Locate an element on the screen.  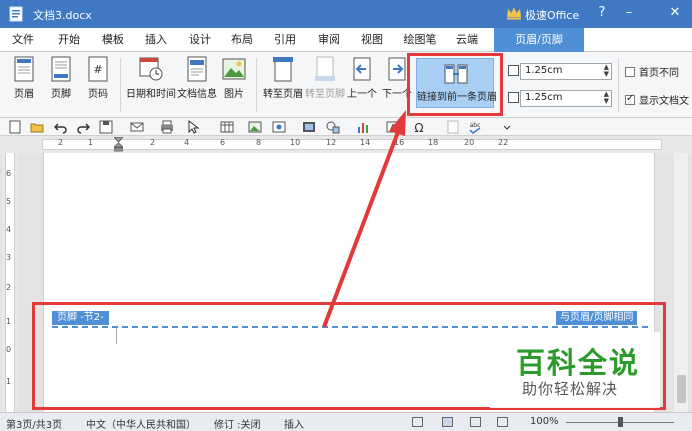
revision-status: 修订 :关闭 is located at coordinates (237, 423).